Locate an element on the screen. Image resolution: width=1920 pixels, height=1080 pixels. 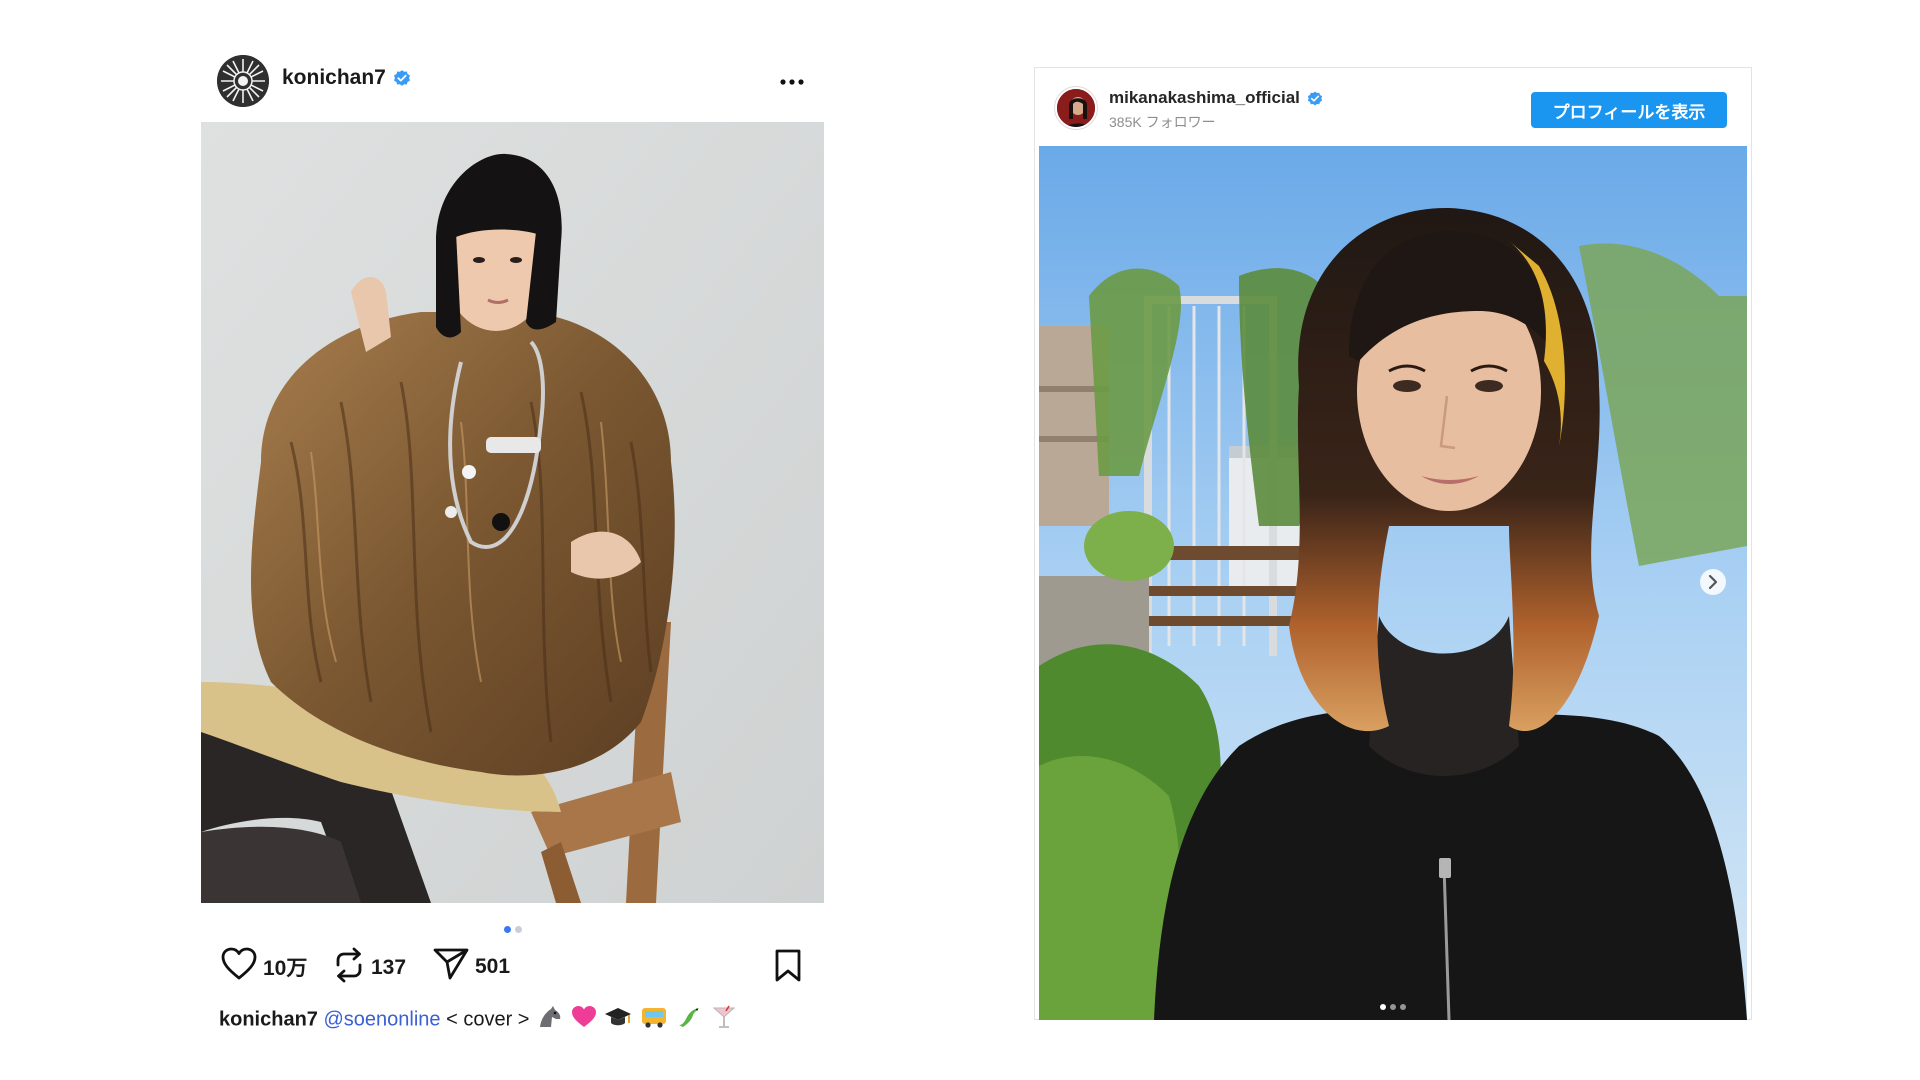
graduation-cap-emoji-icon is located at coordinates (618, 1020).